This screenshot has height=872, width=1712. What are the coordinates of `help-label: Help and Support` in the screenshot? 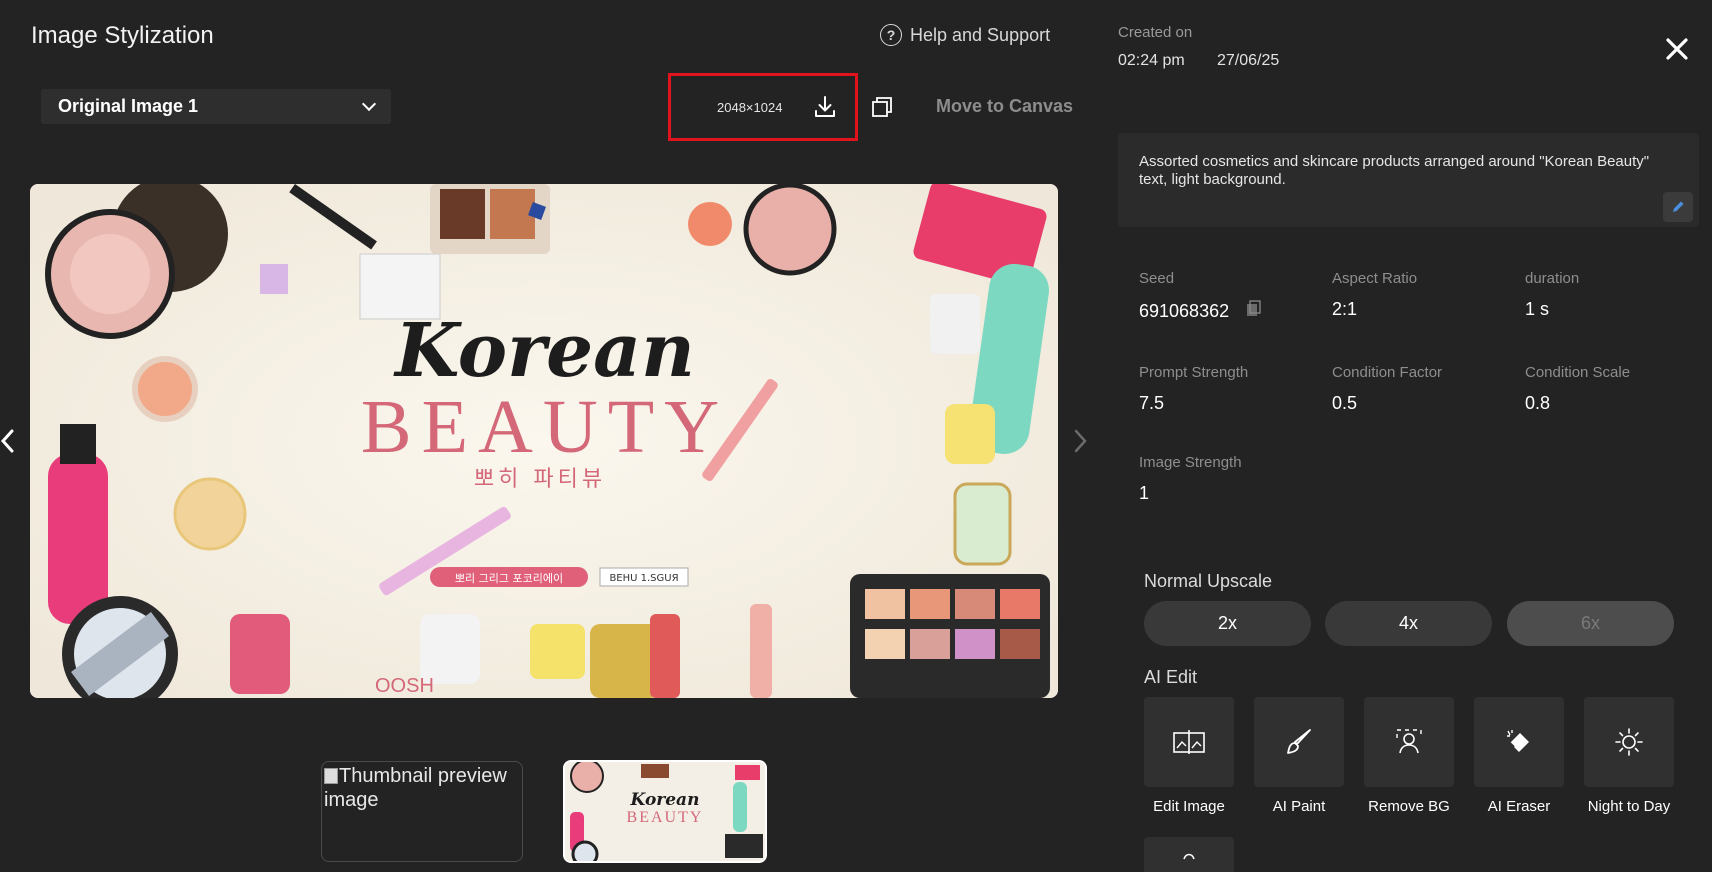 It's located at (980, 34).